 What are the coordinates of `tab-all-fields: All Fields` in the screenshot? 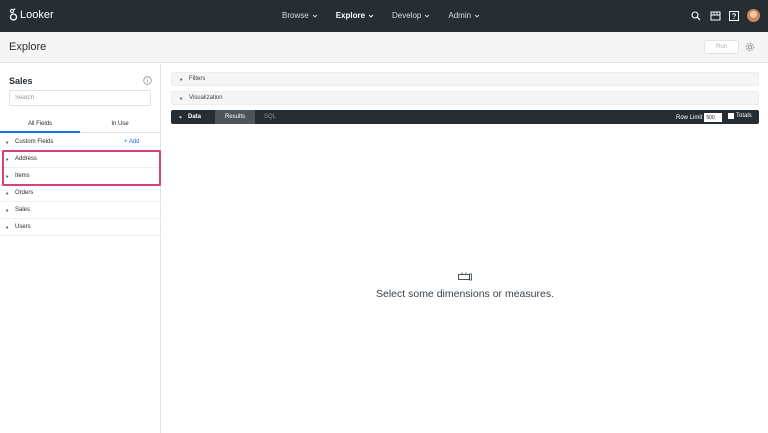 It's located at (40, 124).